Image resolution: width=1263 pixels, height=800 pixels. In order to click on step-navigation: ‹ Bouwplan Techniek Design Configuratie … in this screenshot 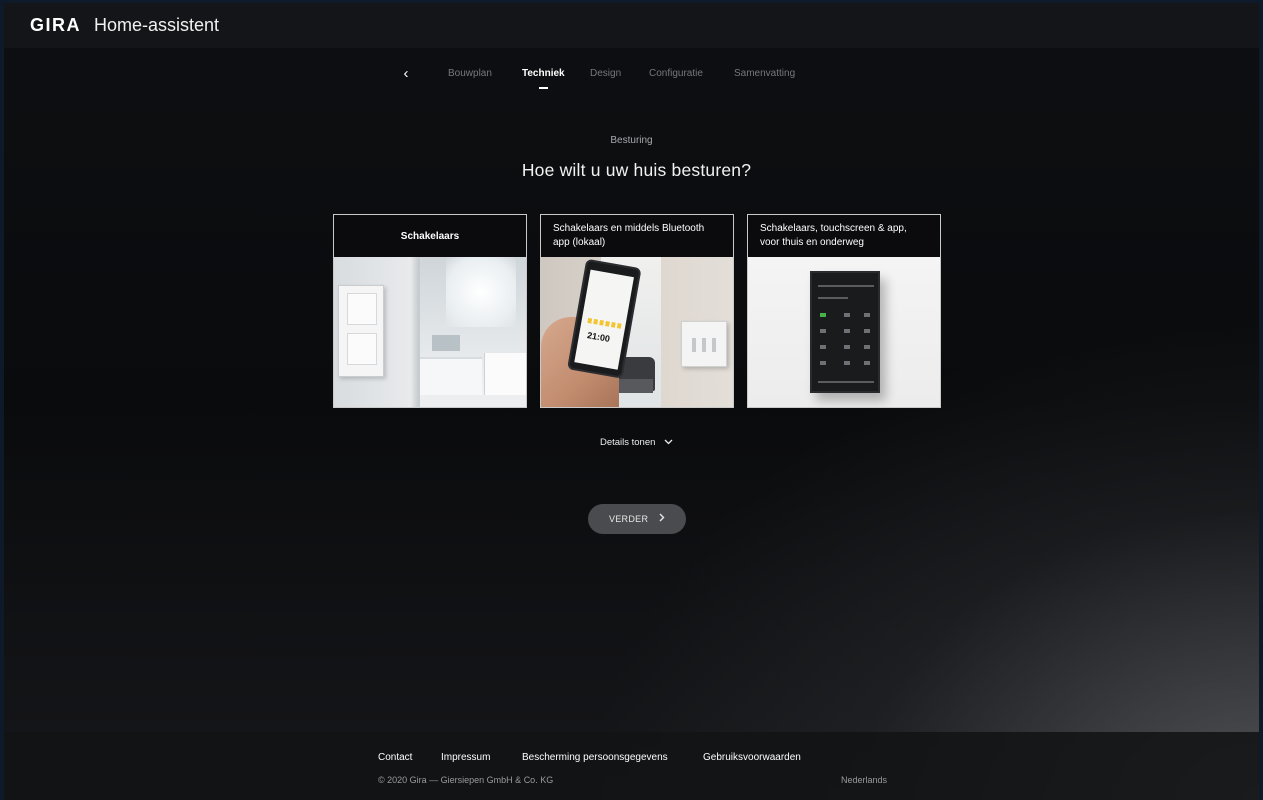, I will do `click(631, 77)`.